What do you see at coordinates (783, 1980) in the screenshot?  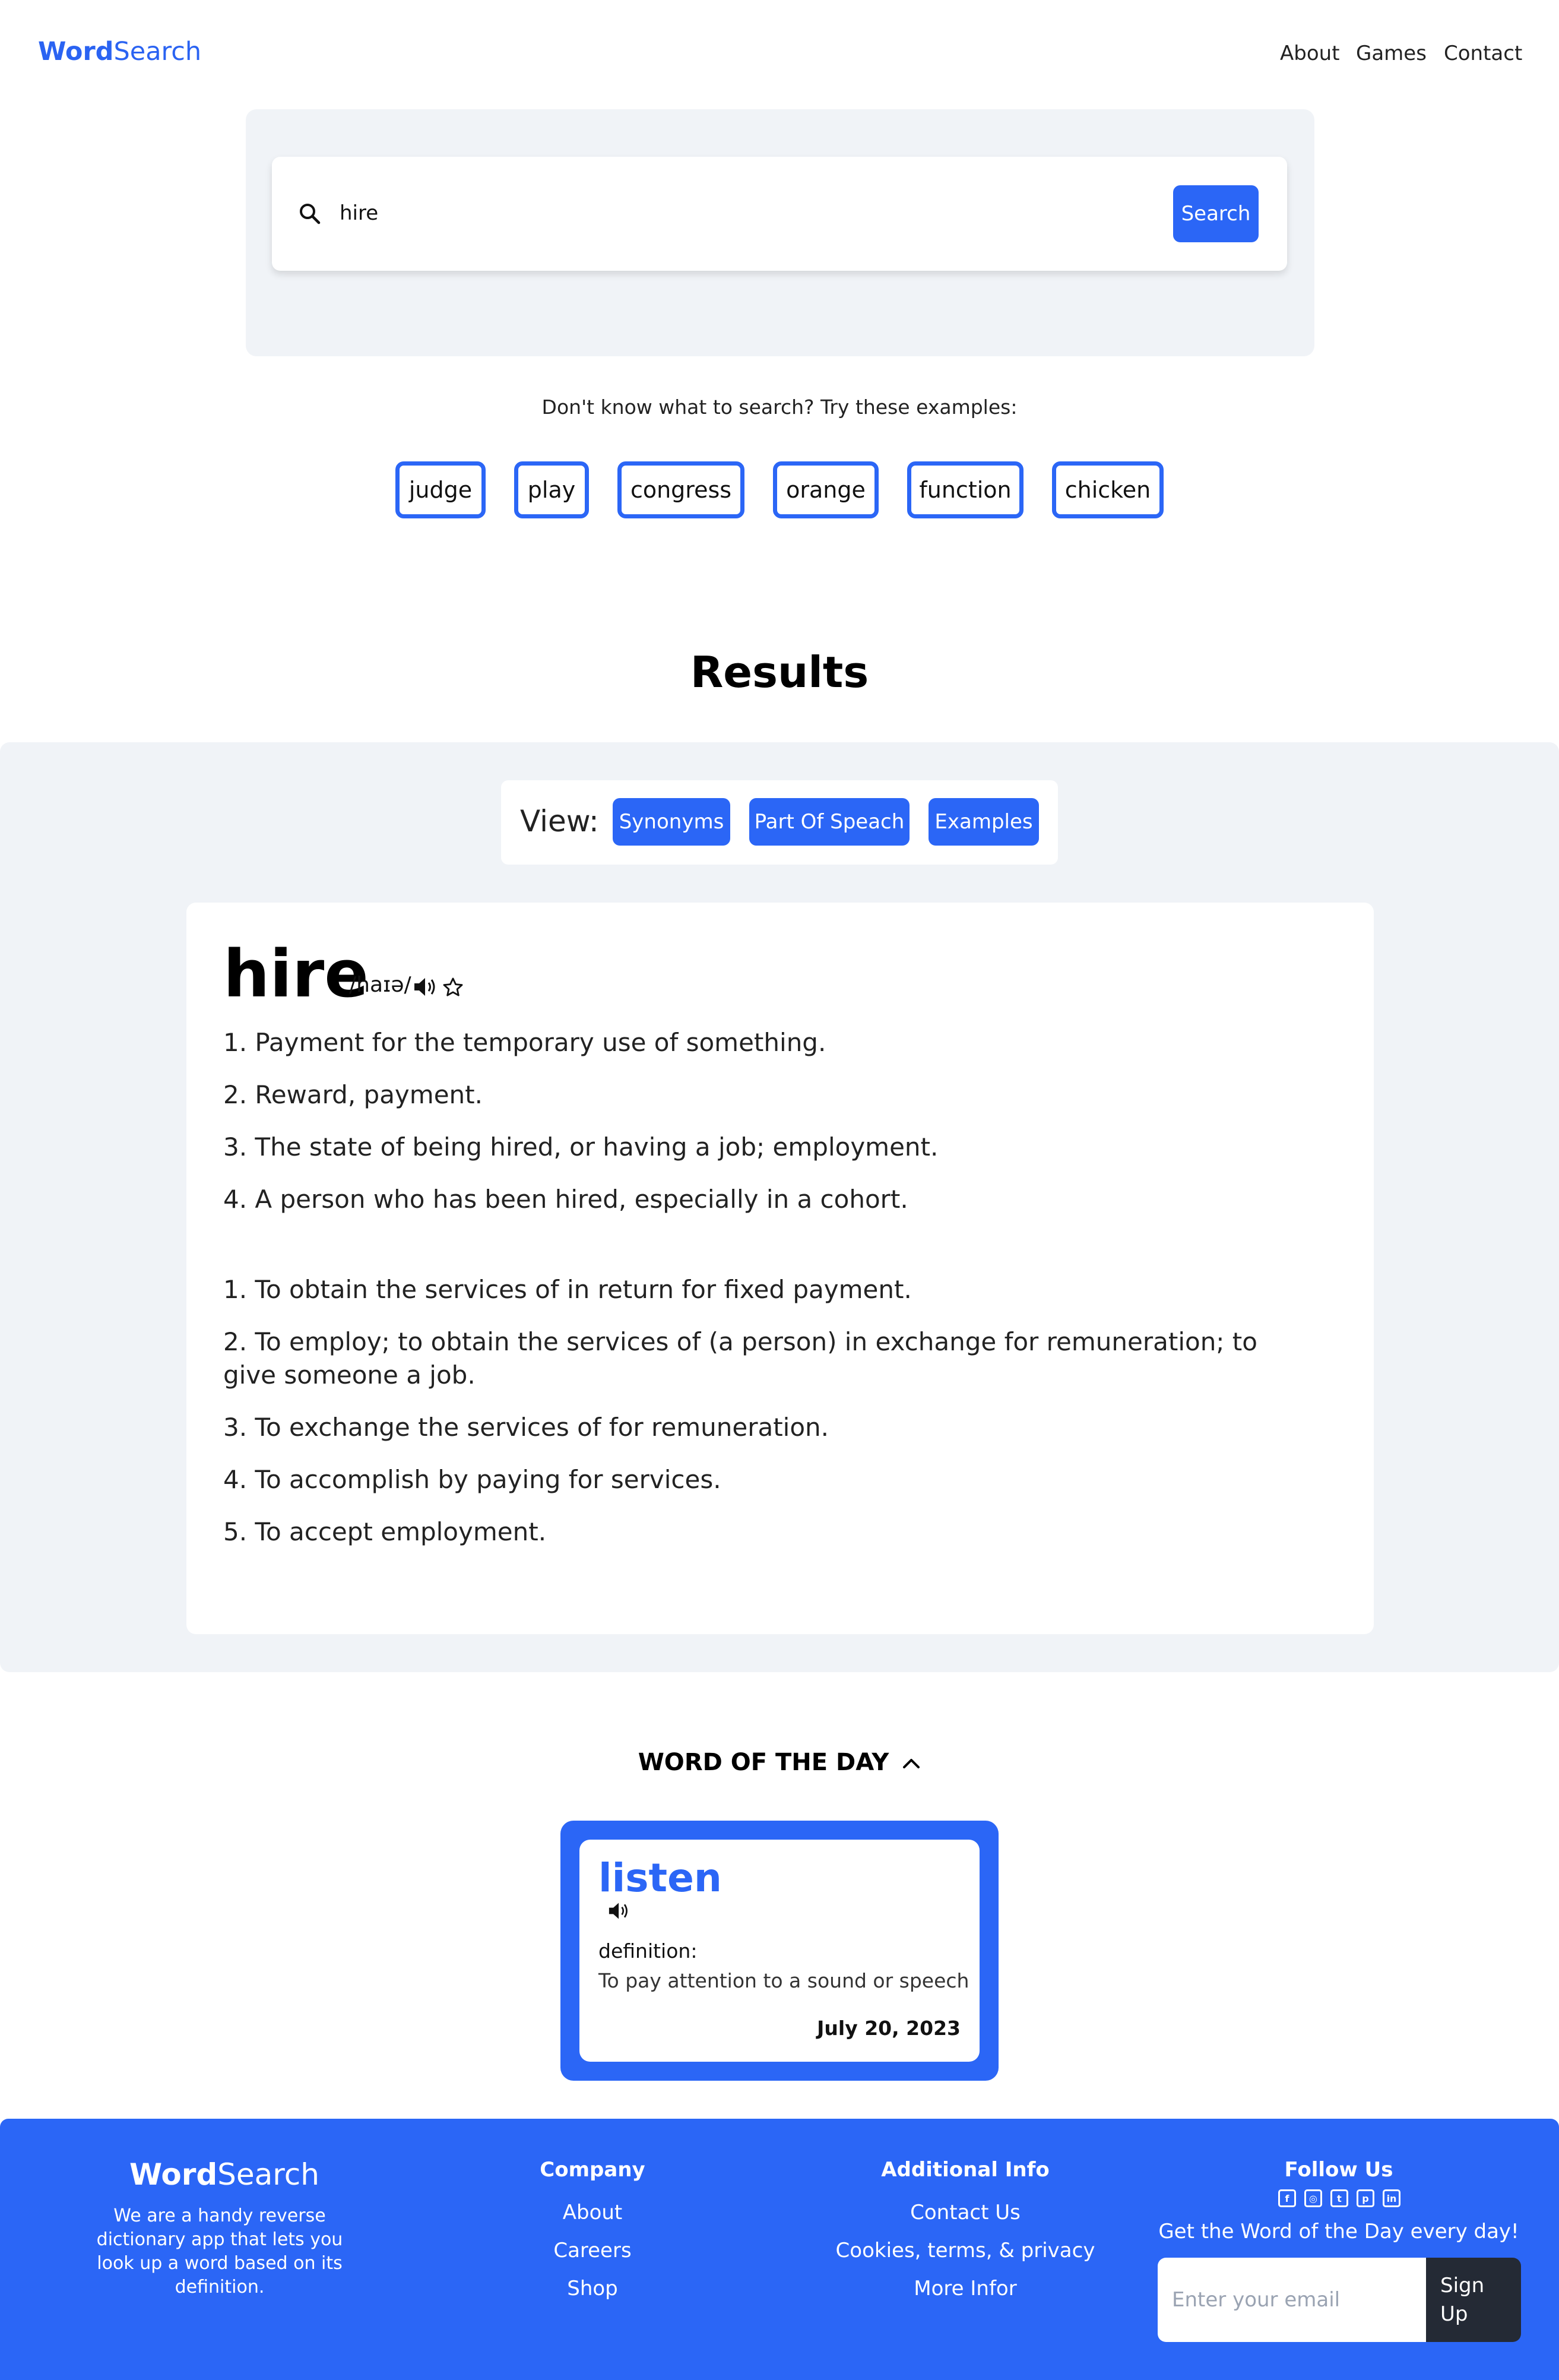 I see `wotd-definition: To pay attention to a sound or speech` at bounding box center [783, 1980].